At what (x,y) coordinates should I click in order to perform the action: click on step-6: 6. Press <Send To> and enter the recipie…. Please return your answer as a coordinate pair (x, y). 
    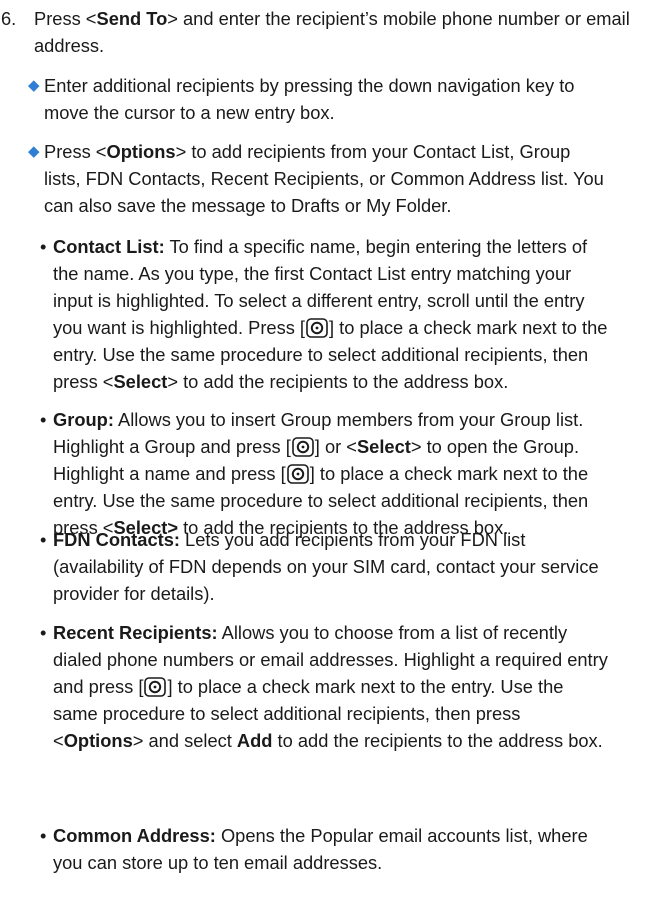
    Looking at the image, I should click on (317, 32).